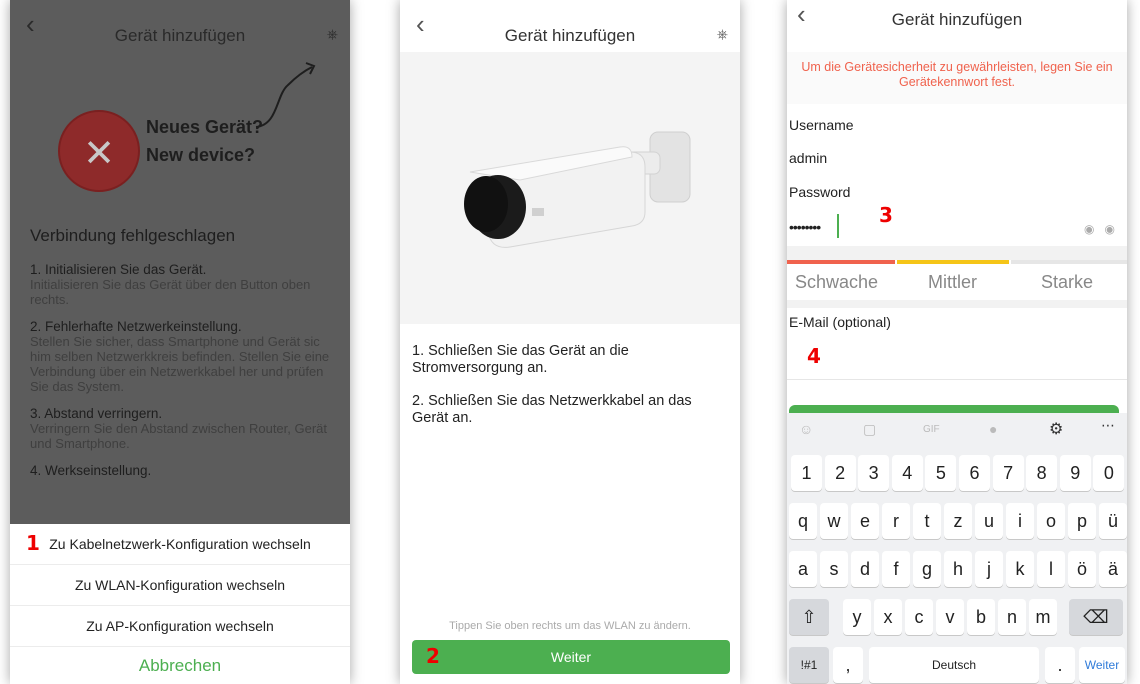 The height and width of the screenshot is (684, 1140). I want to click on clear-icon: ◉, so click(1089, 229).